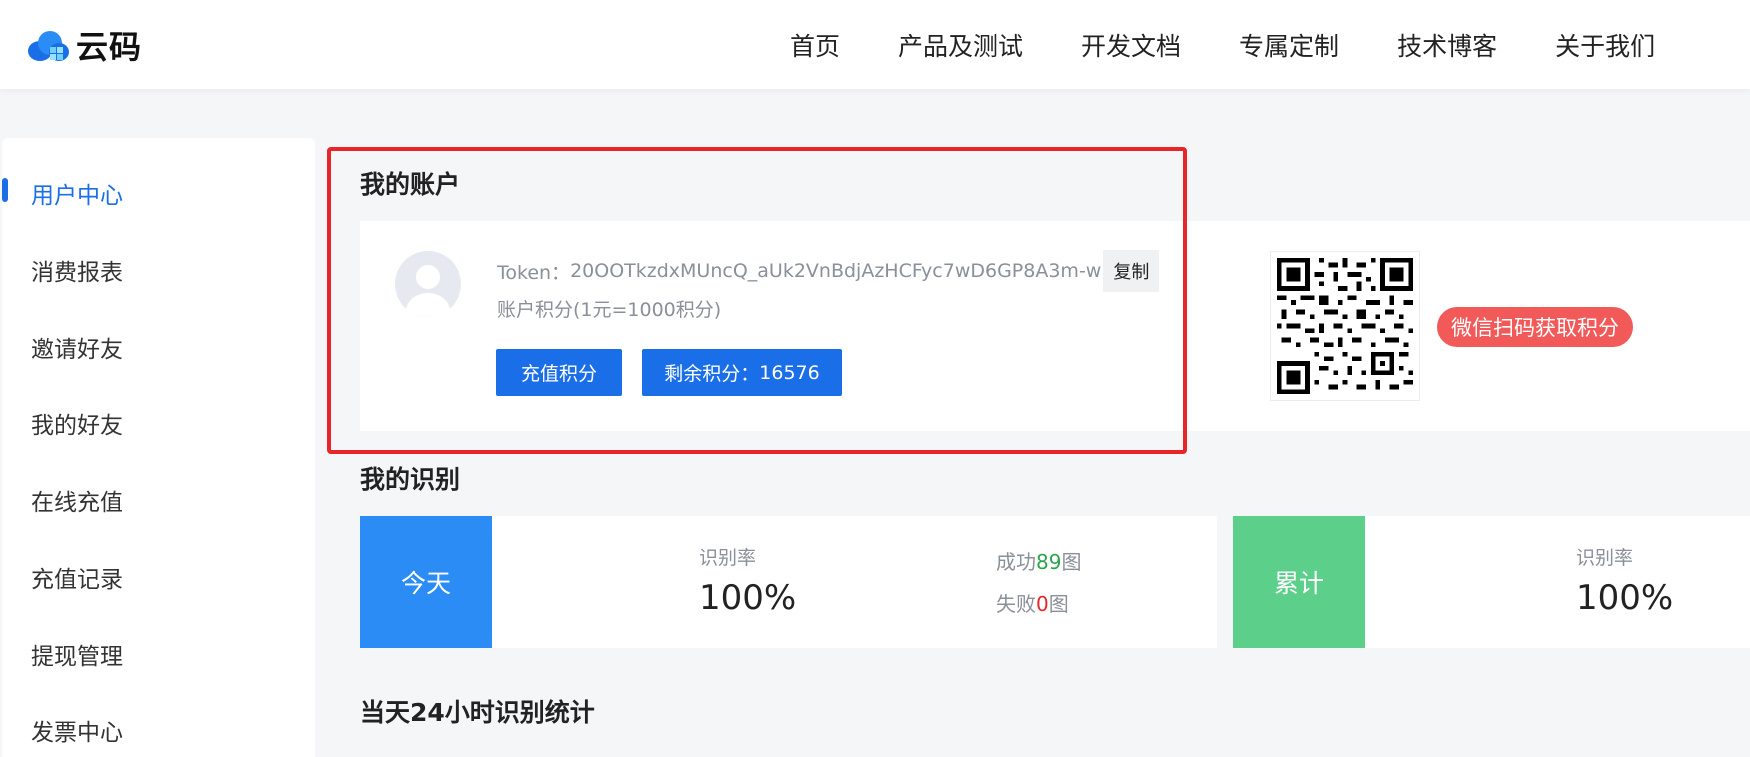 Image resolution: width=1750 pixels, height=757 pixels. Describe the element at coordinates (1605, 558) in the screenshot. I see `total-rate-label: 识别率` at that location.